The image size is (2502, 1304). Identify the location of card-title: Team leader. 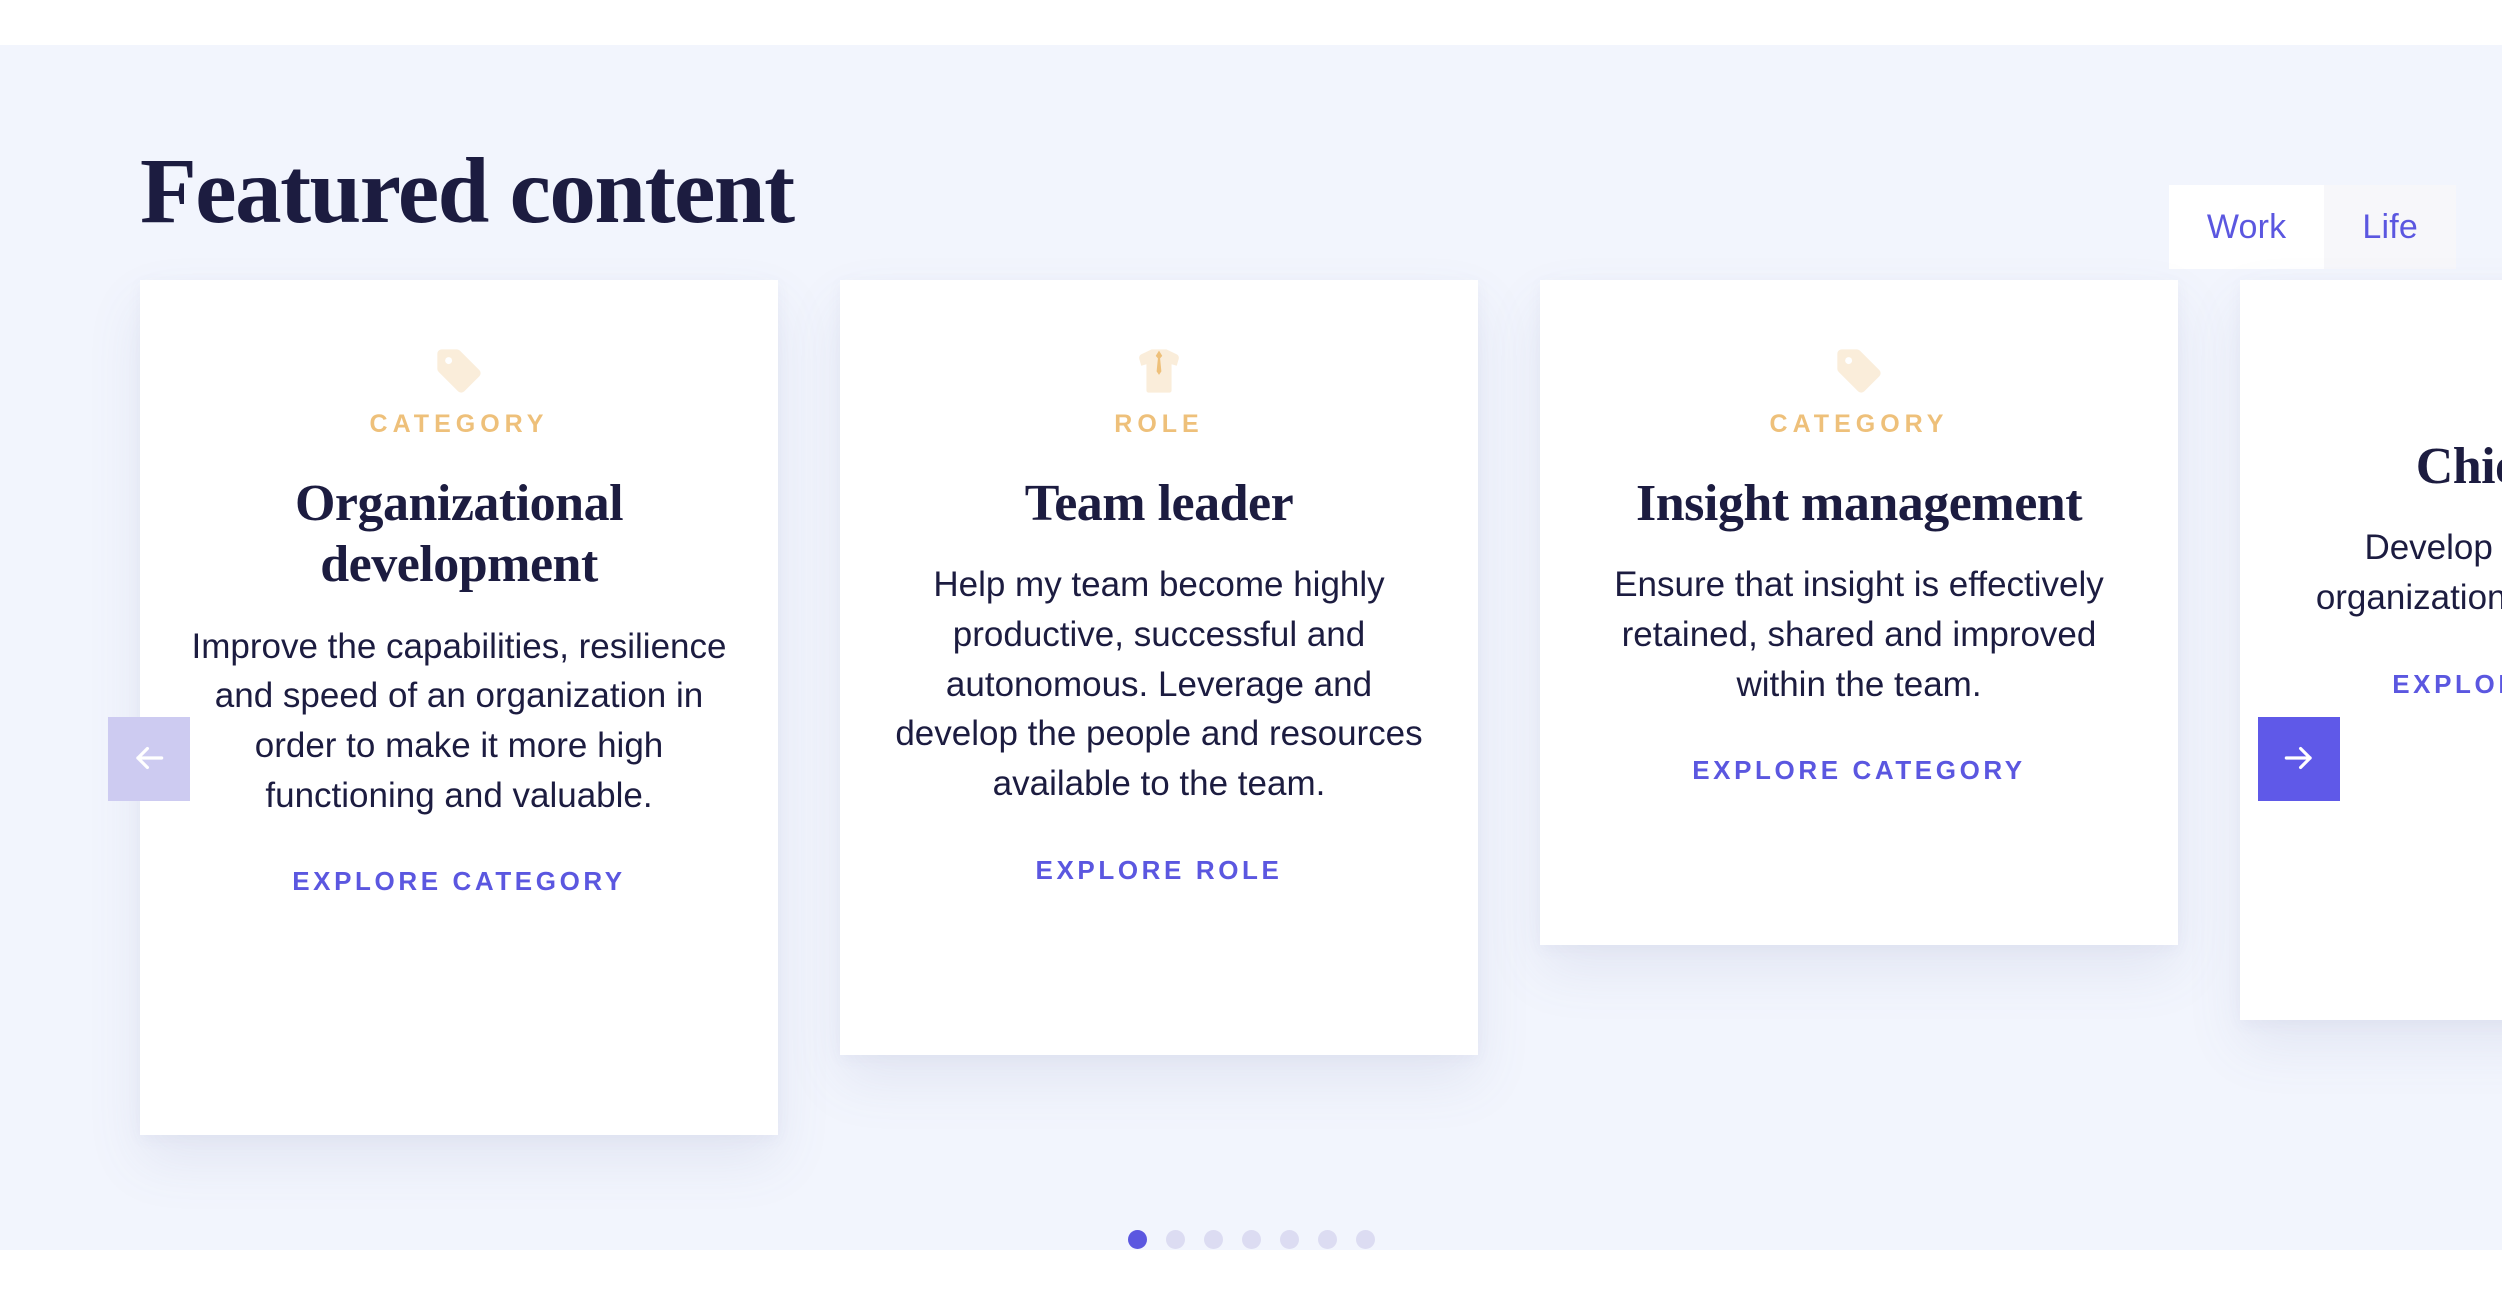
(1159, 503).